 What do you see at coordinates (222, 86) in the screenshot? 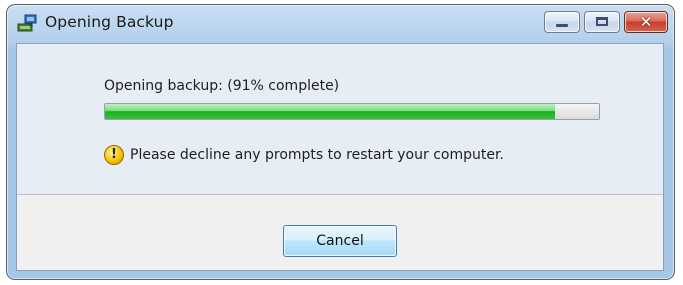
I see `progress-status-text: Opening backup: (91% complete)` at bounding box center [222, 86].